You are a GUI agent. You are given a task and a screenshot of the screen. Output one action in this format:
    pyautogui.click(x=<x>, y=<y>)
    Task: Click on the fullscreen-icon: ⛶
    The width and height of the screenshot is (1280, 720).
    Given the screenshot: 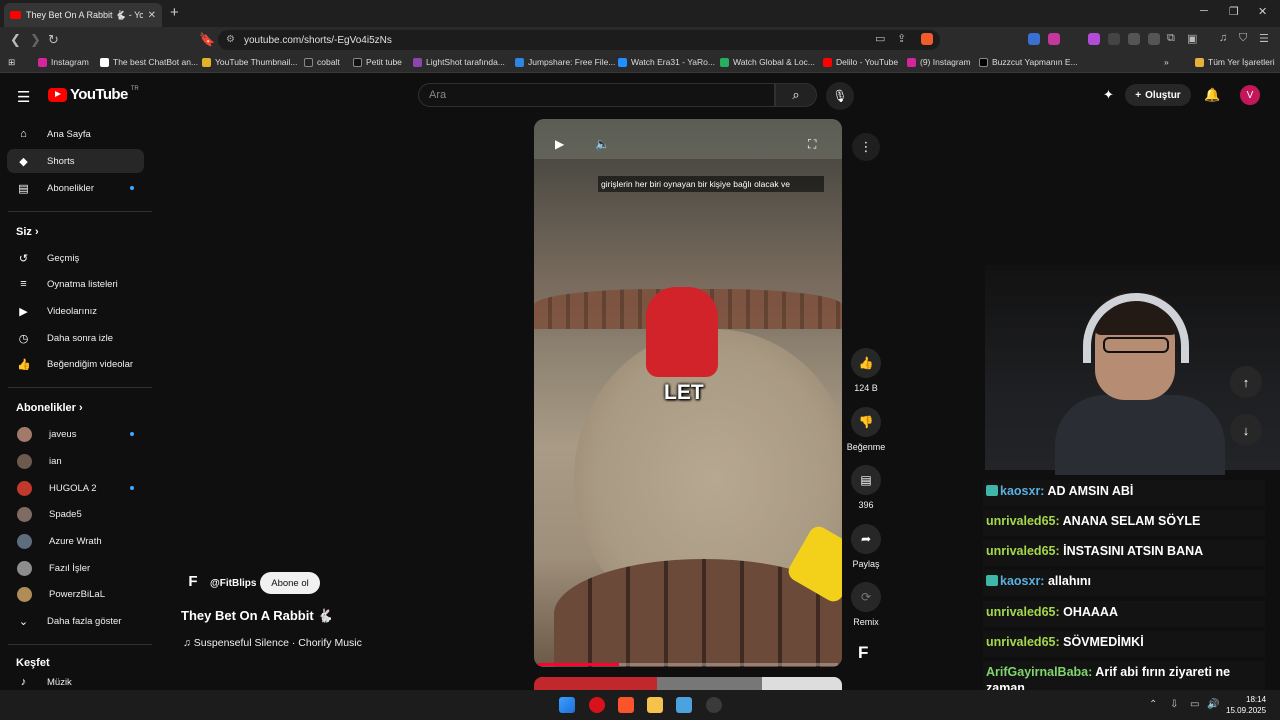 What is the action you would take?
    pyautogui.click(x=812, y=144)
    